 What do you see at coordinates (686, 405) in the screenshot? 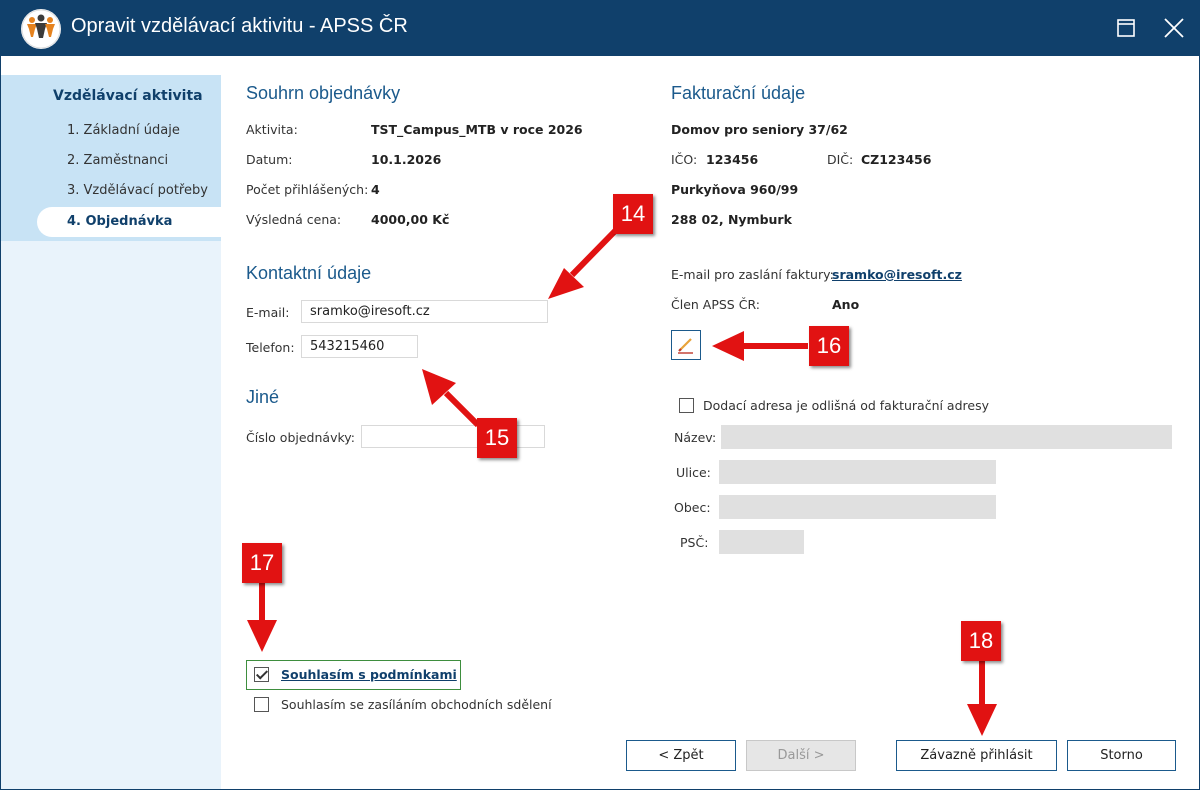
I see `different-delivery-checkbox` at bounding box center [686, 405].